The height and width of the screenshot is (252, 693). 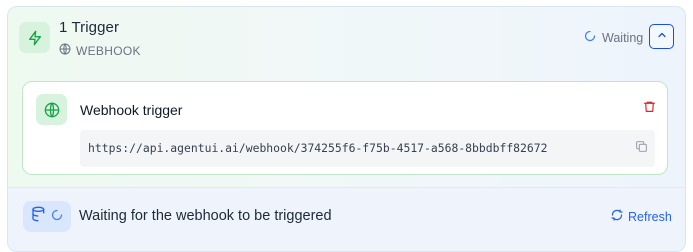 I want to click on status-label: Waiting, so click(x=623, y=37).